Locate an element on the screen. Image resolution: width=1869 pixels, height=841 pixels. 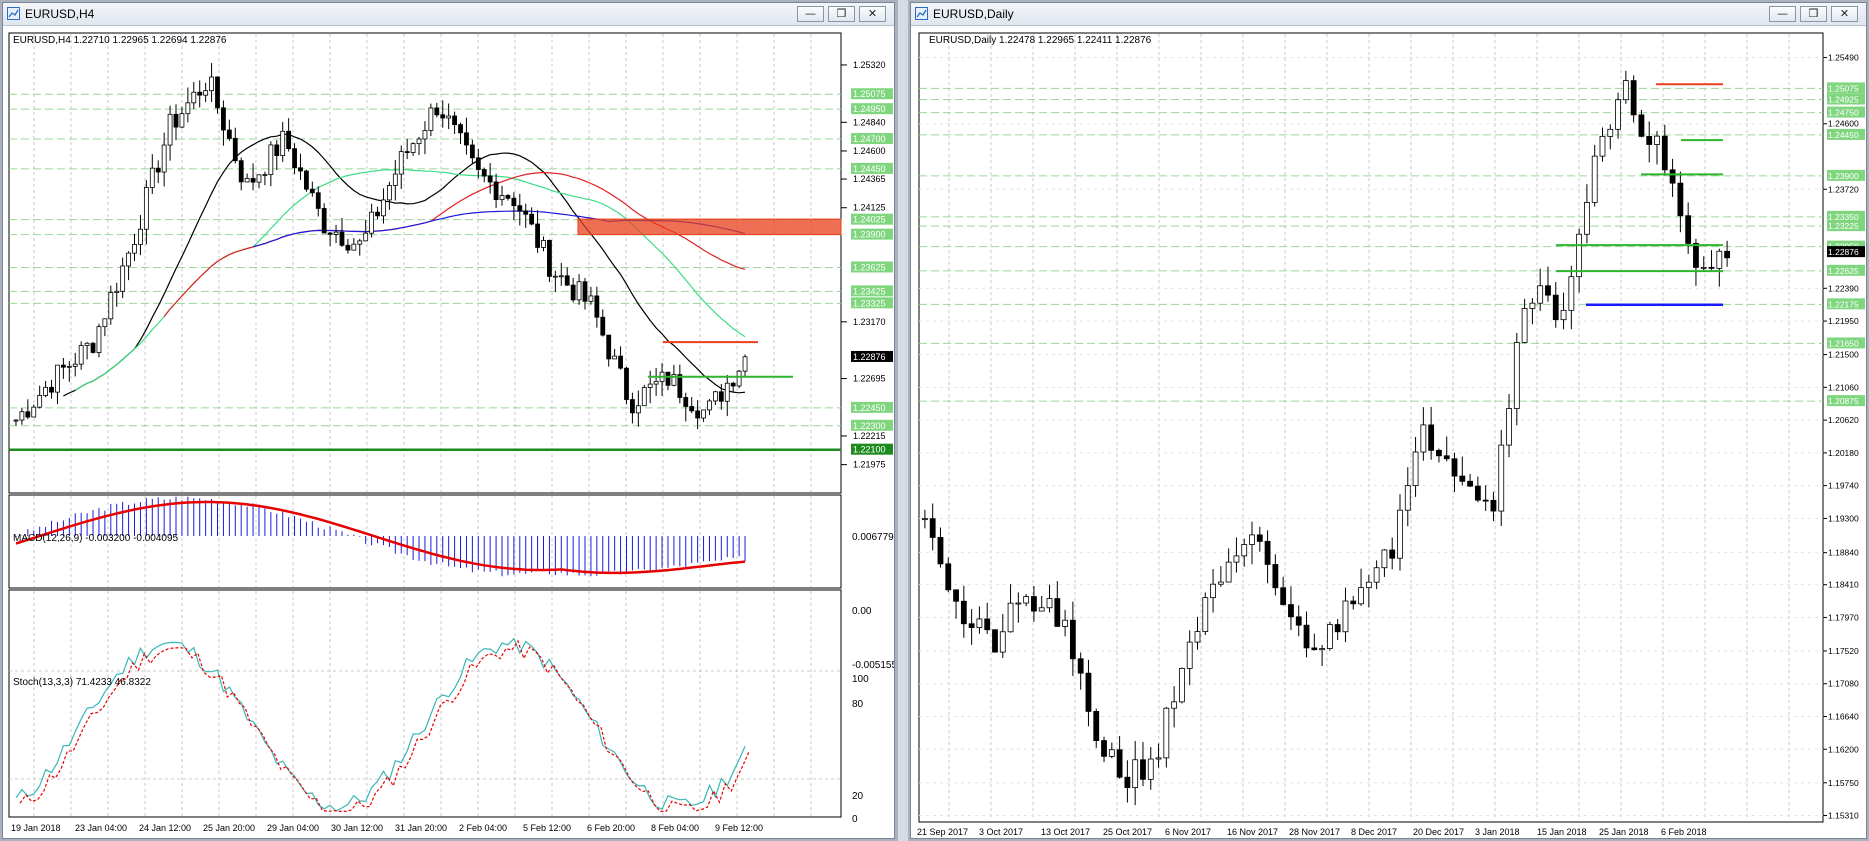
price-label: 1.22175 is located at coordinates (1843, 304).